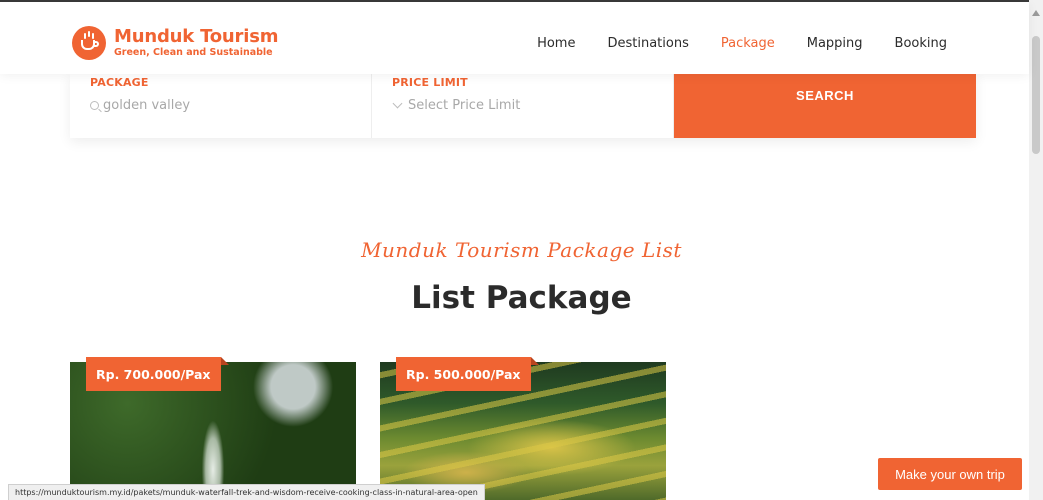 This screenshot has height=500, width=1043. I want to click on brand-tagline: Green, Clean and Sustainable, so click(193, 52).